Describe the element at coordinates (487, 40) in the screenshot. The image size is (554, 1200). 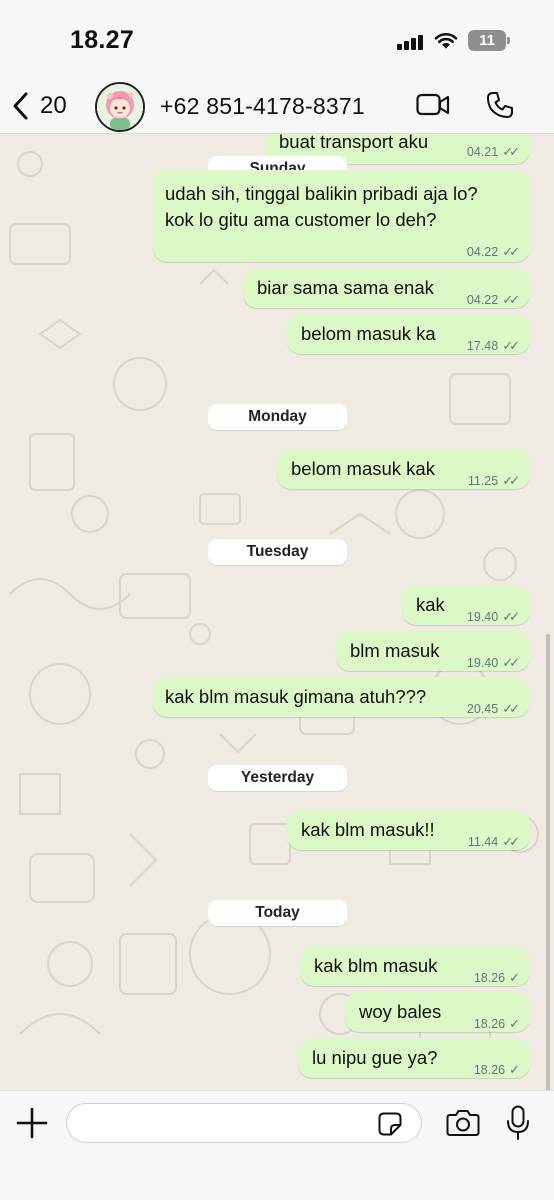
I see `battery-icon: 11` at that location.